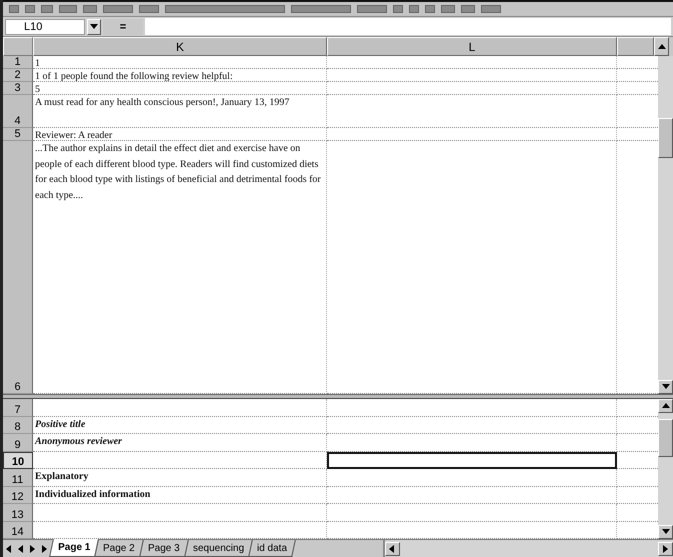 This screenshot has height=557, width=673. Describe the element at coordinates (18, 267) in the screenshot. I see `row-header: 6` at that location.